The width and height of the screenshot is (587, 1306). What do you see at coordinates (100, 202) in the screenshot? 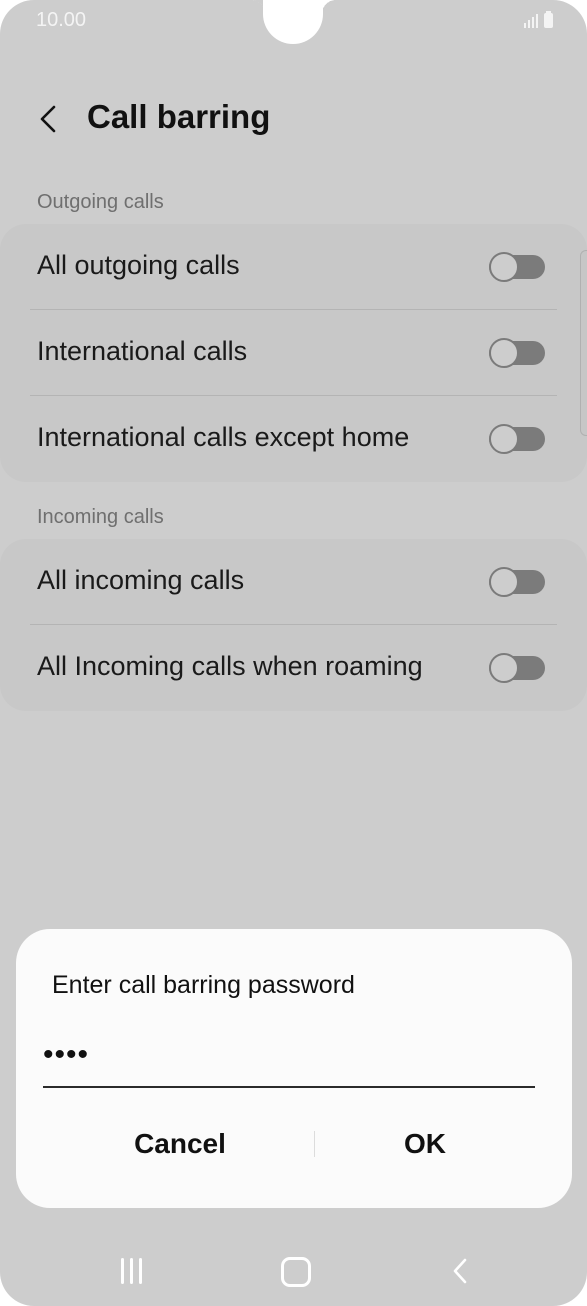
I see `section-label-outgoing: Outgoing calls` at bounding box center [100, 202].